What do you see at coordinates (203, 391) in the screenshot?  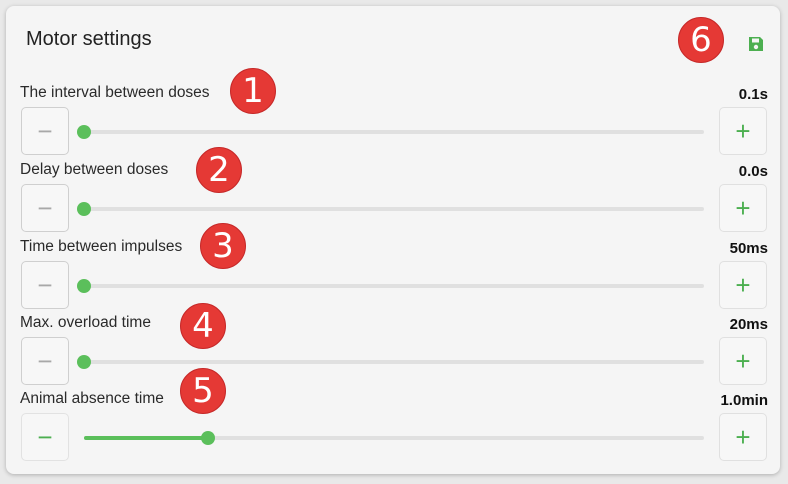 I see `annotation-badge-5: 5` at bounding box center [203, 391].